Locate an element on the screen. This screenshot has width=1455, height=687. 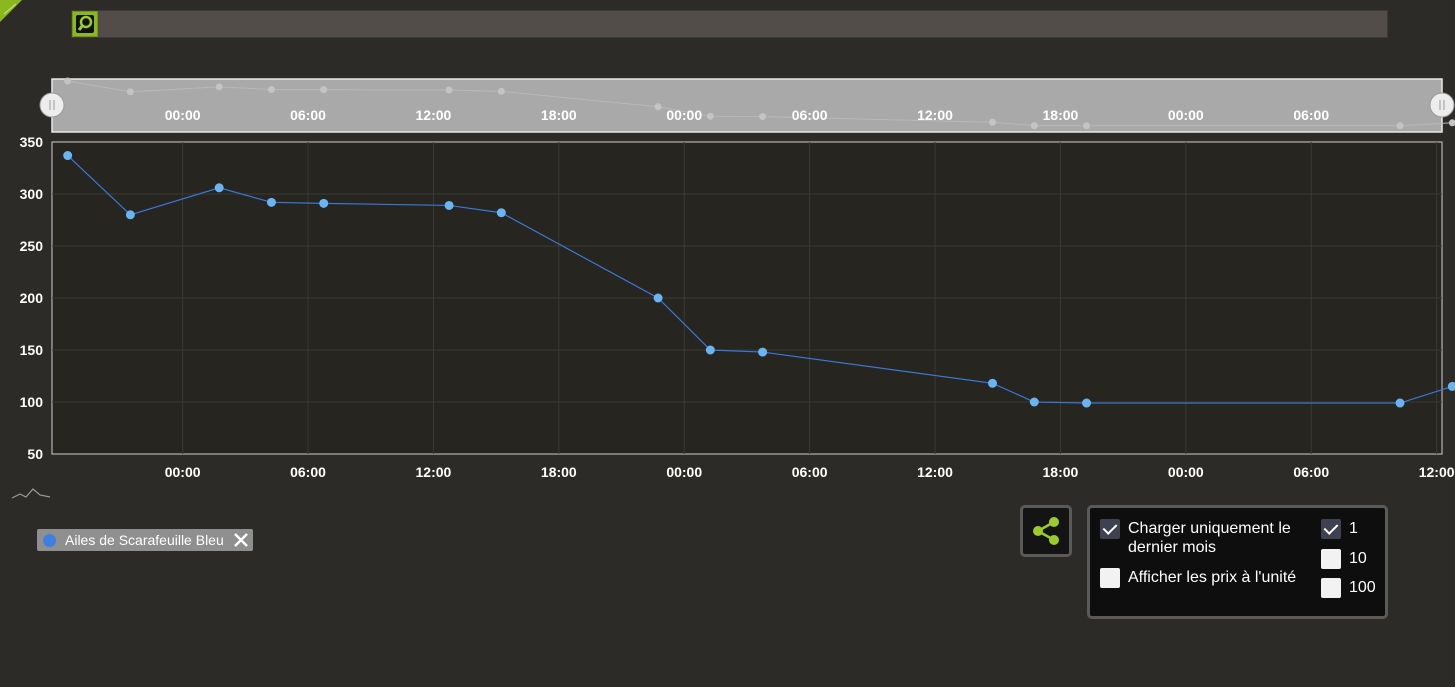
zoom-reset-icon is located at coordinates (31, 493).